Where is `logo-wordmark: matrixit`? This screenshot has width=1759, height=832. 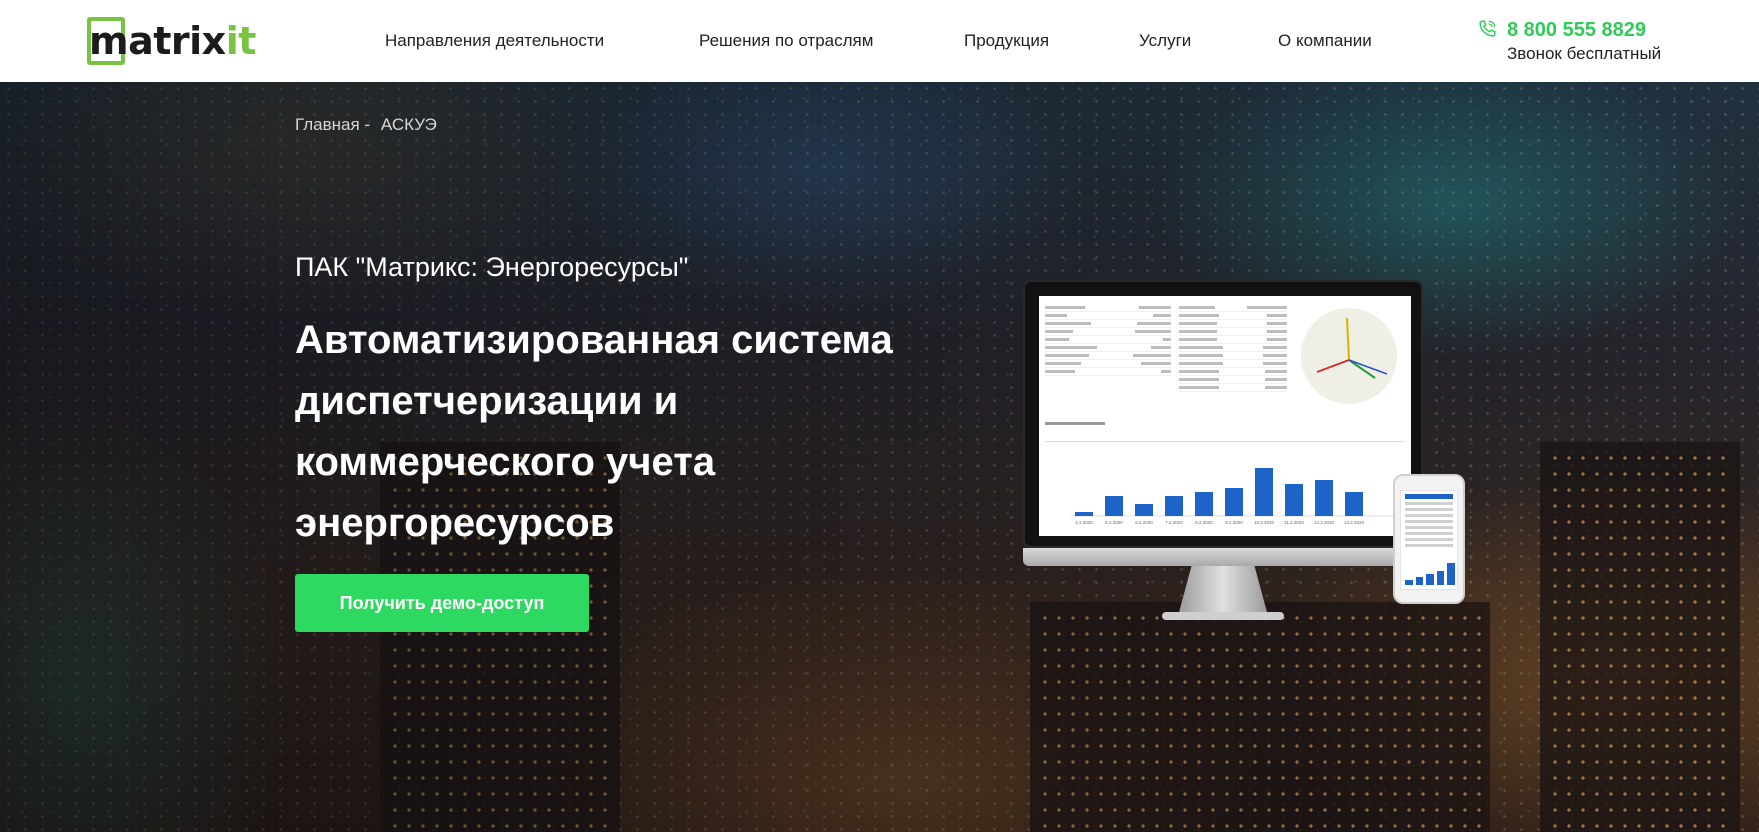 logo-wordmark: matrixit is located at coordinates (172, 41).